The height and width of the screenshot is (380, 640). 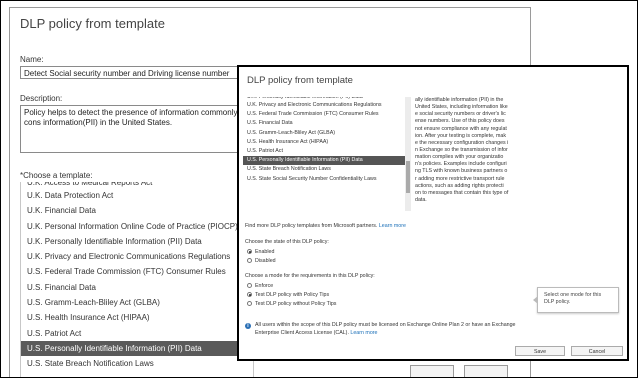 What do you see at coordinates (540, 351) in the screenshot?
I see `save-button: Save` at bounding box center [540, 351].